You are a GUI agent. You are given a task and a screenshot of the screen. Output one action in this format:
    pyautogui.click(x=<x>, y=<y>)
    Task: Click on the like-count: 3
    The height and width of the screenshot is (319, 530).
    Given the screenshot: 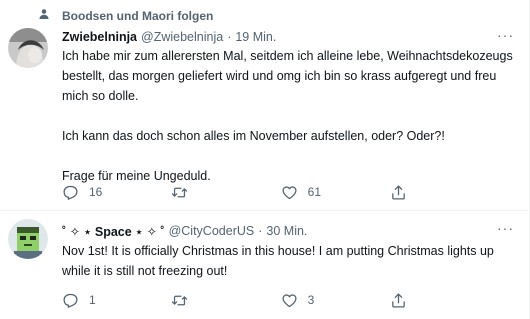 What is the action you would take?
    pyautogui.click(x=311, y=300)
    